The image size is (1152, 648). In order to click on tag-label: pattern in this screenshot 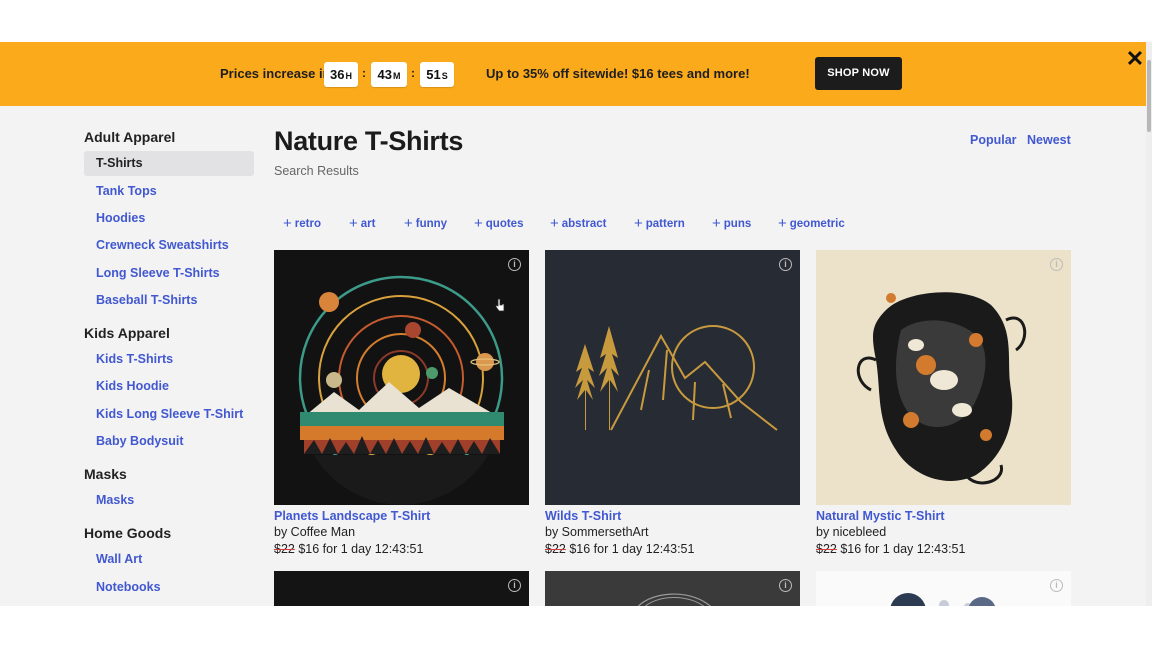, I will do `click(665, 224)`.